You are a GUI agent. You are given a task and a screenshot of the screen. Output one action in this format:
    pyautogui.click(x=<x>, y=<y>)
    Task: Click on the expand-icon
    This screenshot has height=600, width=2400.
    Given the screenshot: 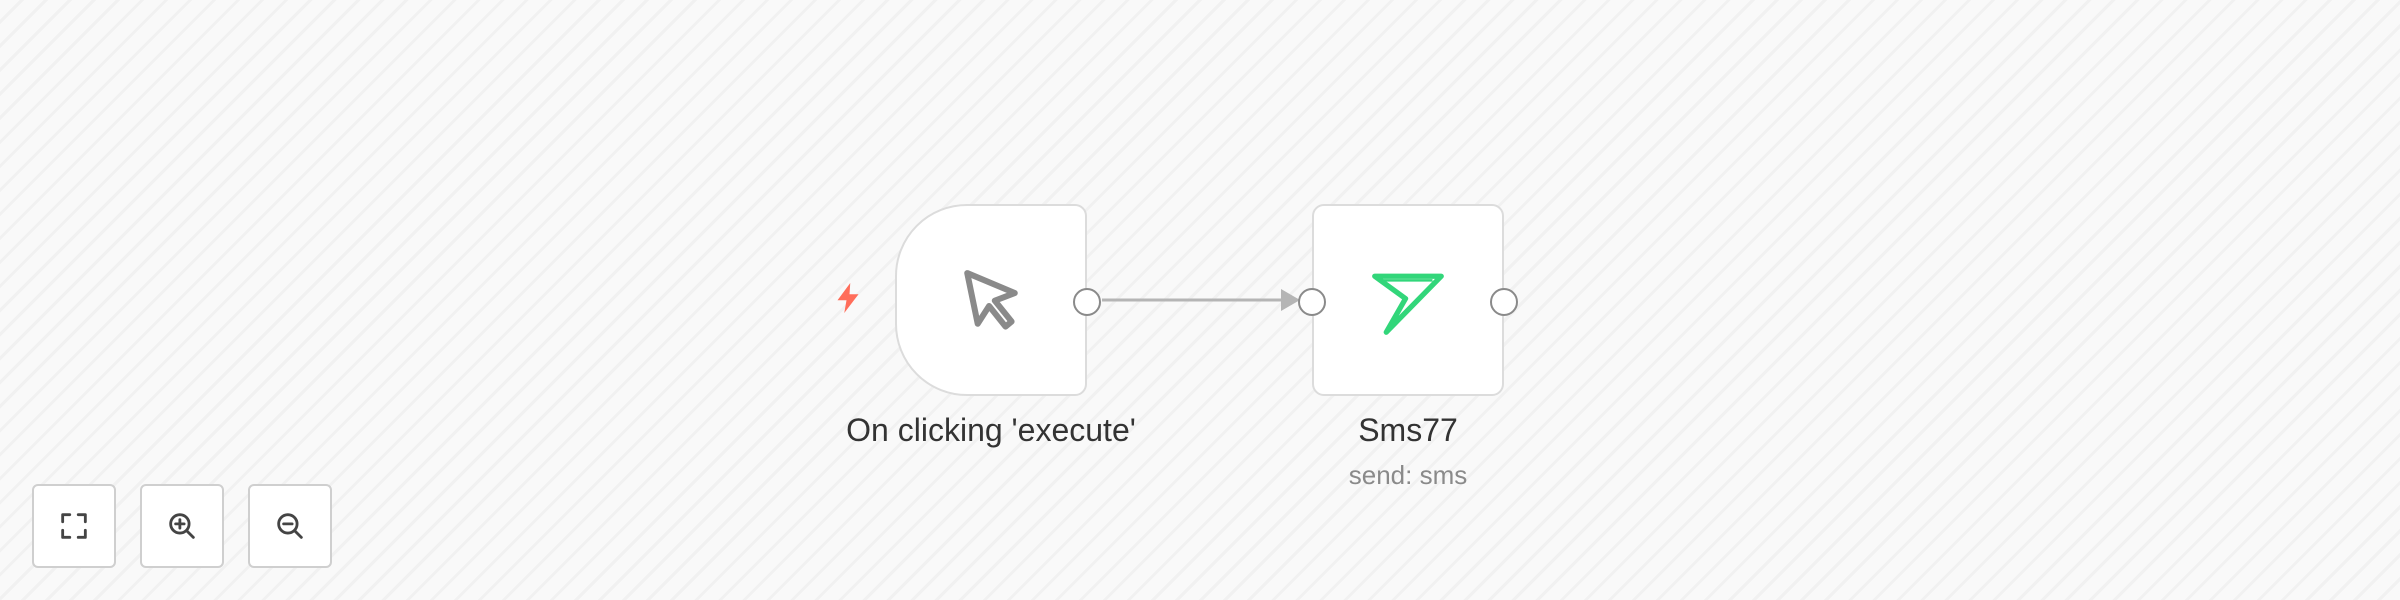 What is the action you would take?
    pyautogui.click(x=74, y=526)
    